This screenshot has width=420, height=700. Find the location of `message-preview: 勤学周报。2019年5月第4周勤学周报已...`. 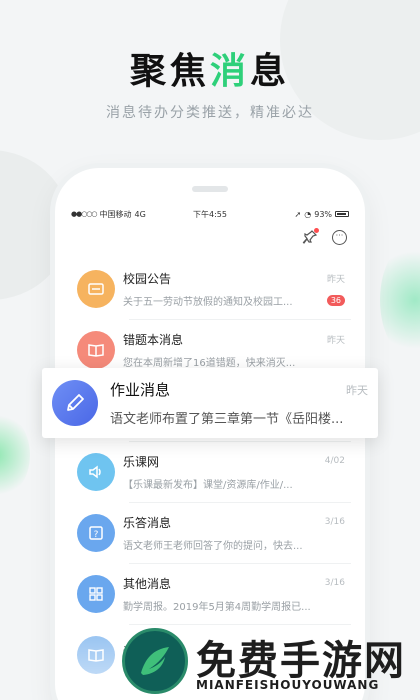

message-preview: 勤学周报。2019年5月第4周勤学周报已... is located at coordinates (217, 607).